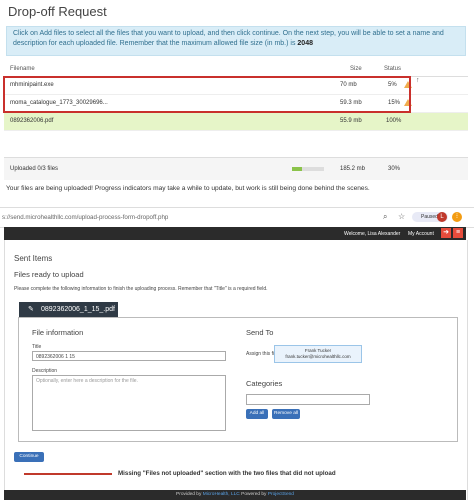  Describe the element at coordinates (401, 216) in the screenshot. I see `star-icon: ☆` at that location.